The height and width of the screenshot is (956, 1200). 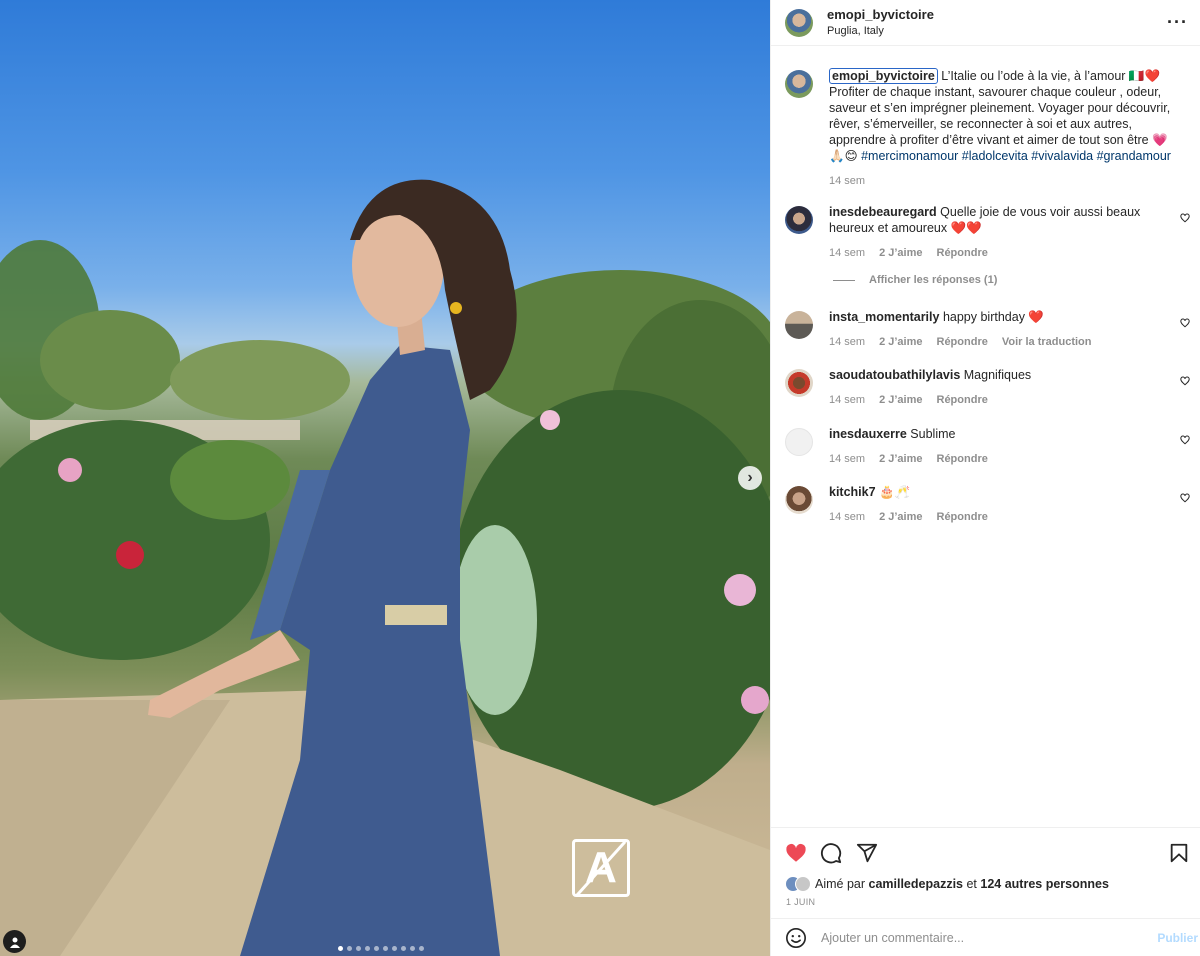 What do you see at coordinates (796, 853) in the screenshot?
I see `like-heart-icon` at bounding box center [796, 853].